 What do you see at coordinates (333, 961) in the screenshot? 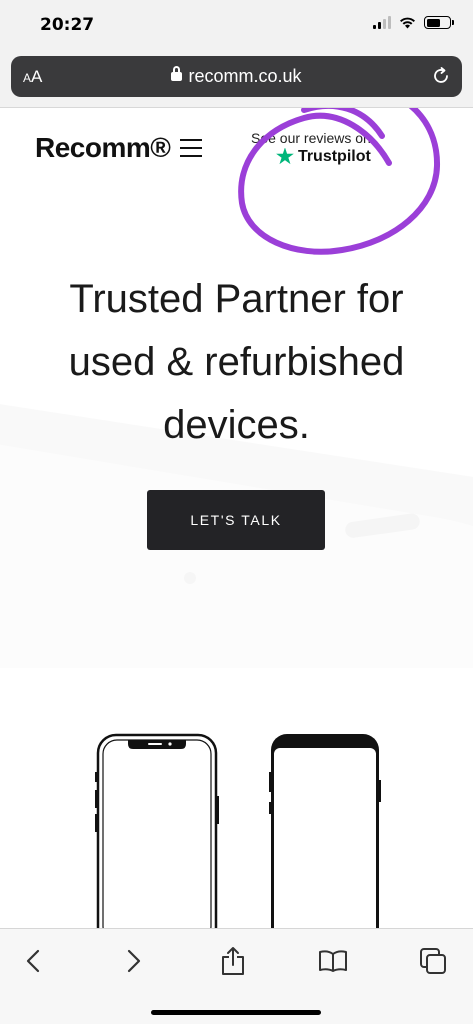
I see `bookmarks-icon` at bounding box center [333, 961].